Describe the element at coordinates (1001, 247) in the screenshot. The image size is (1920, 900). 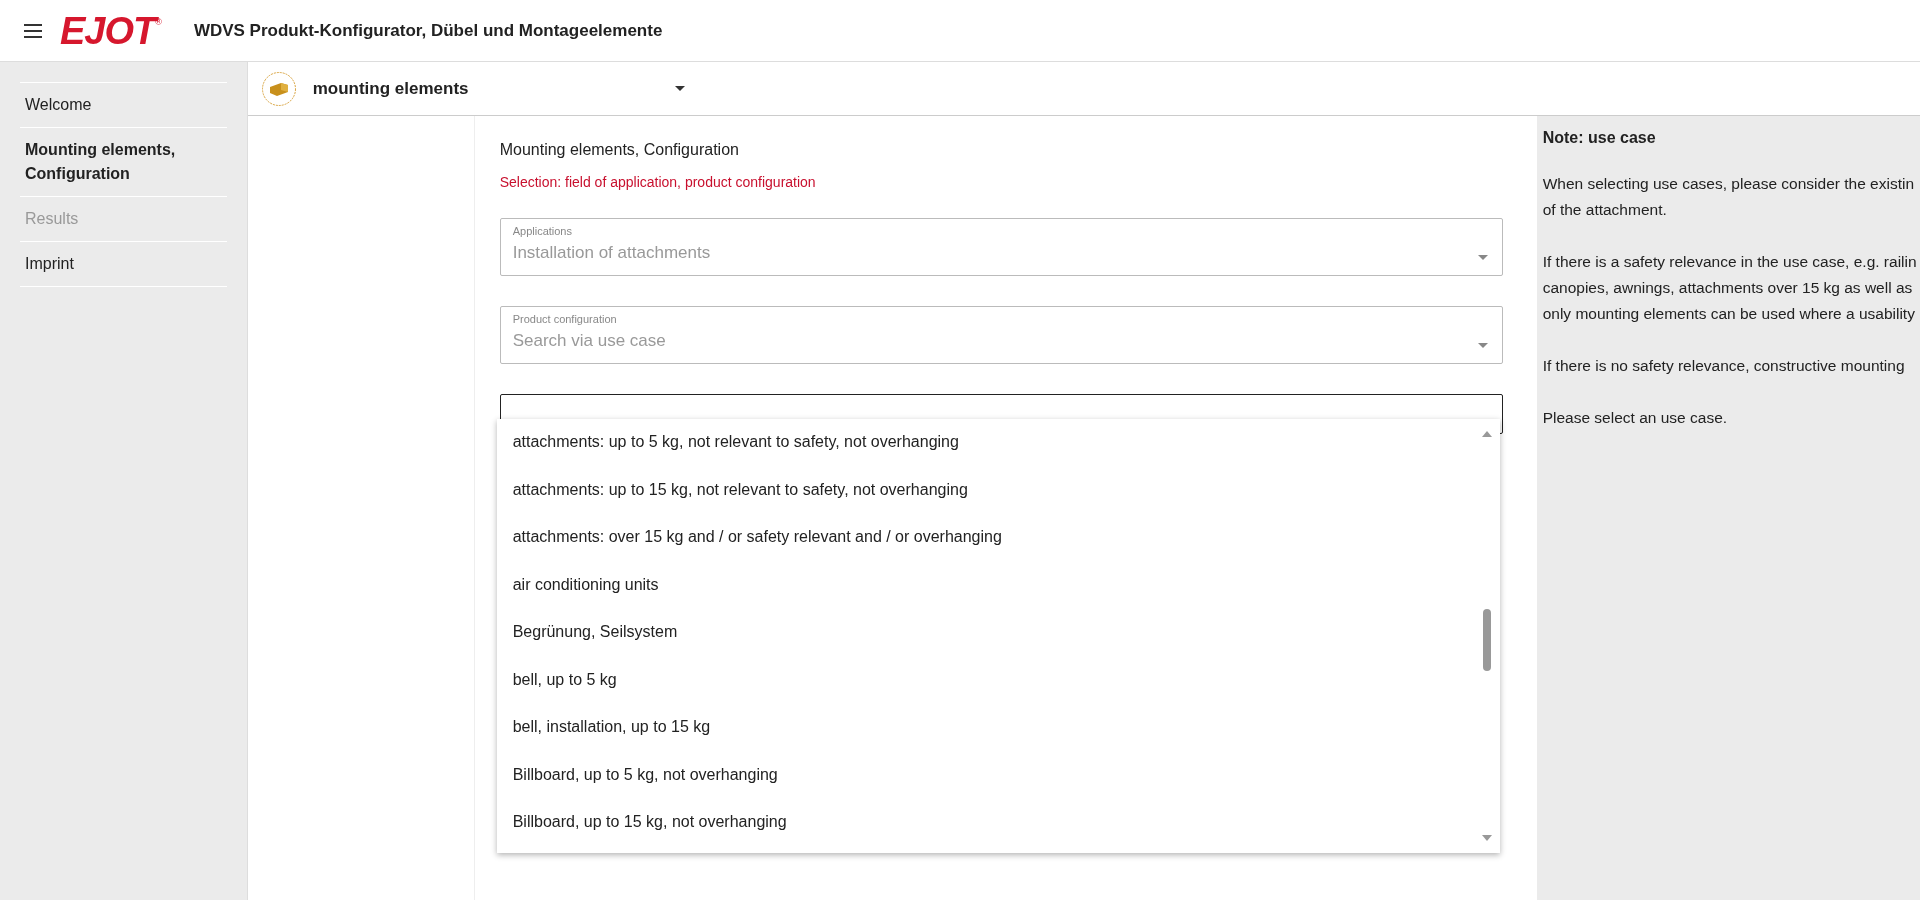
I see `select-field: Applications Installation of attachments` at that location.